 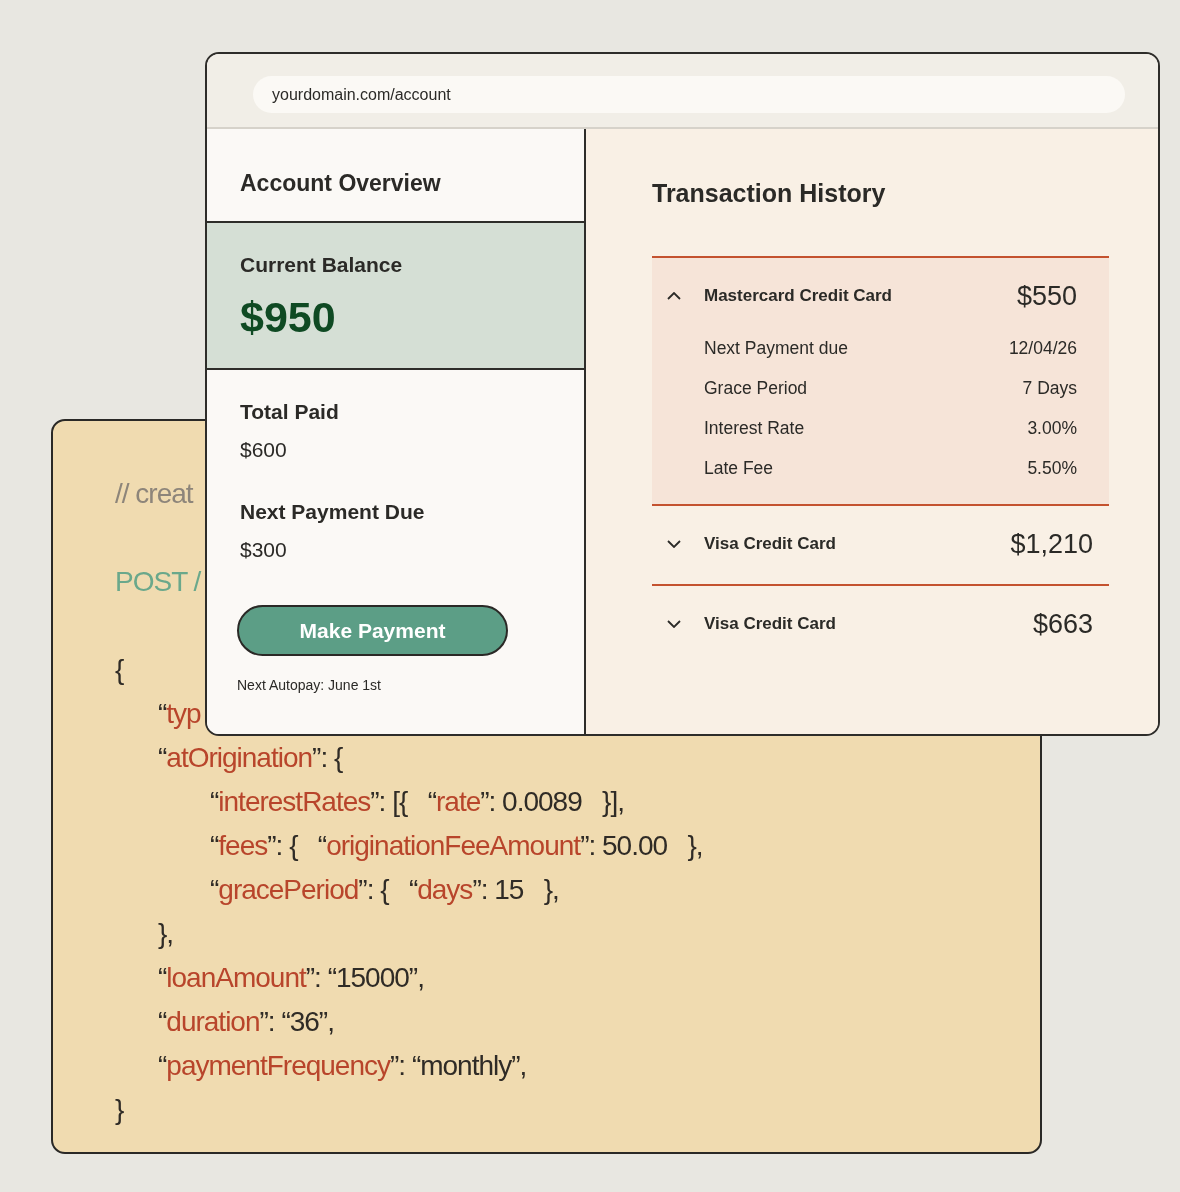 I want to click on address-bar: yourdomain.com/account, so click(x=689, y=94).